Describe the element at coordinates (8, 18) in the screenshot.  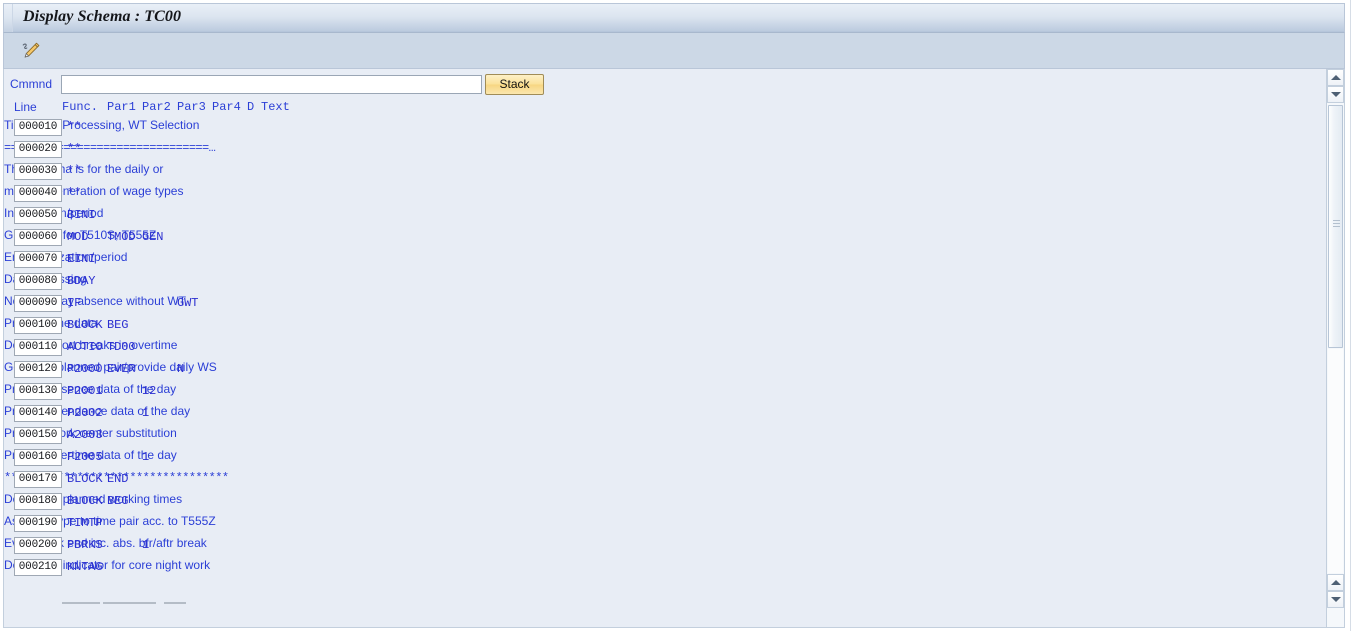
I see `title-bar-left-strip` at that location.